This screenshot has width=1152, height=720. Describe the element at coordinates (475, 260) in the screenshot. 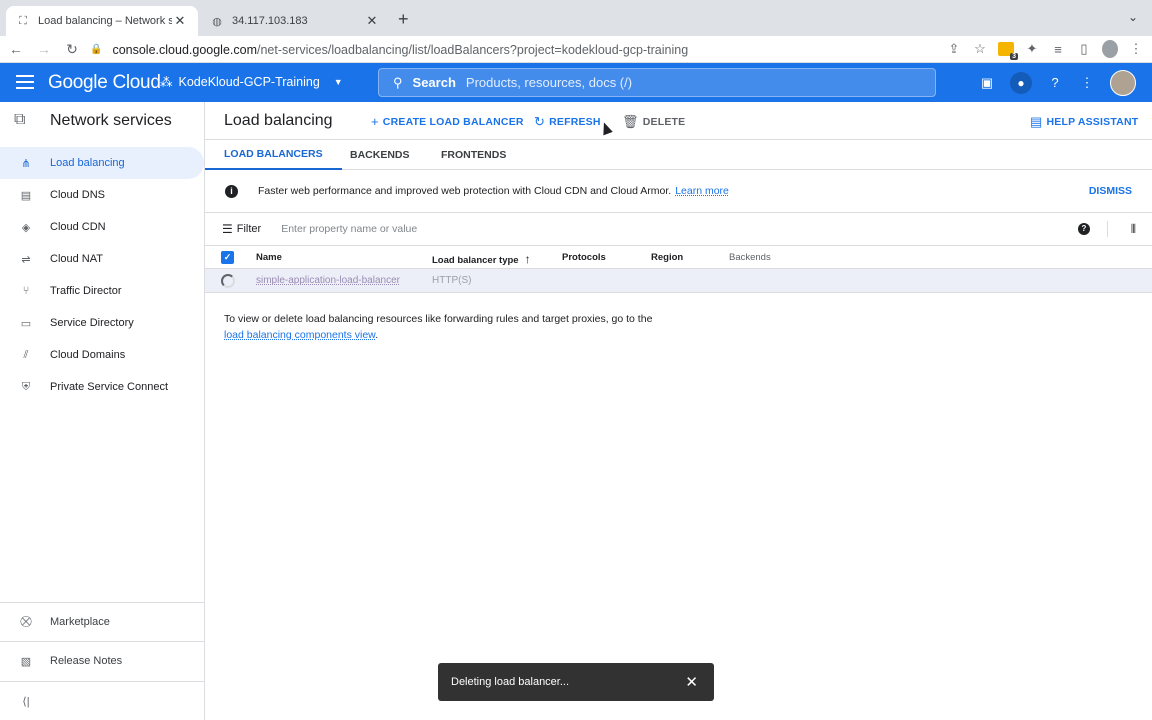

I see `column-header-type-label: Load balancer type` at that location.